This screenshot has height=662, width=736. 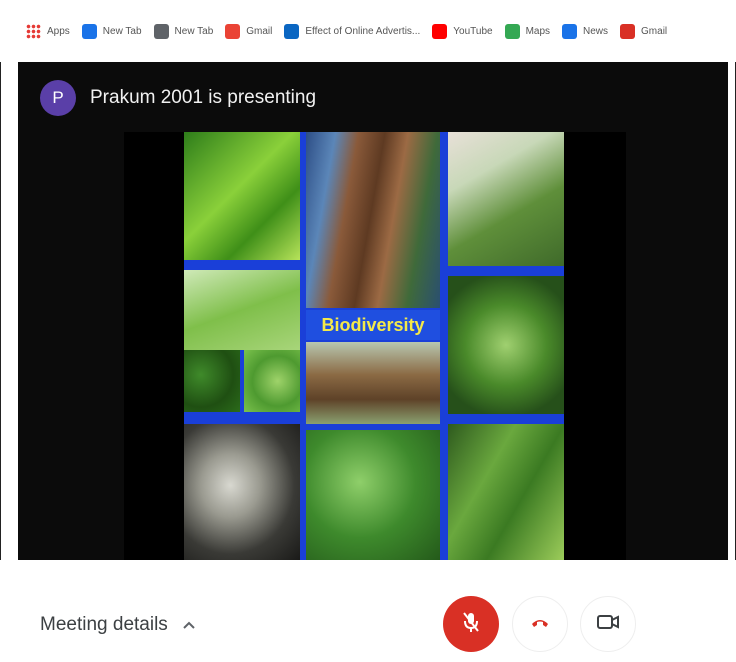 I want to click on slide-title-biodiversity: Biodiversity, so click(x=373, y=325).